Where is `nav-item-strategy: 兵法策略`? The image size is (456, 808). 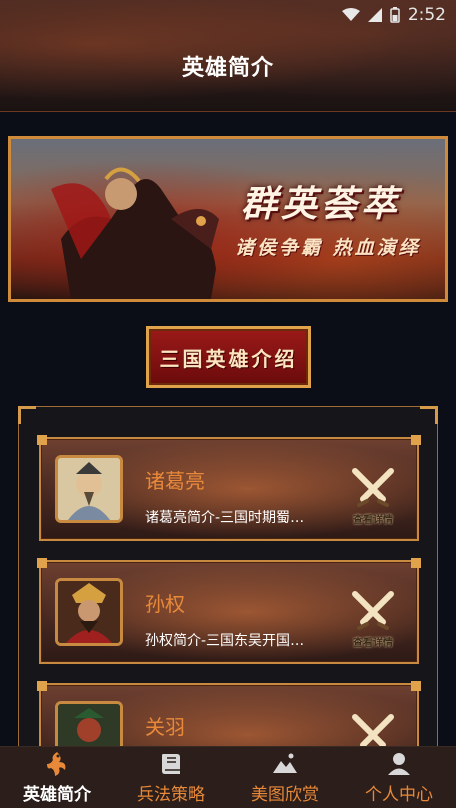 nav-item-strategy: 兵法策略 is located at coordinates (171, 777).